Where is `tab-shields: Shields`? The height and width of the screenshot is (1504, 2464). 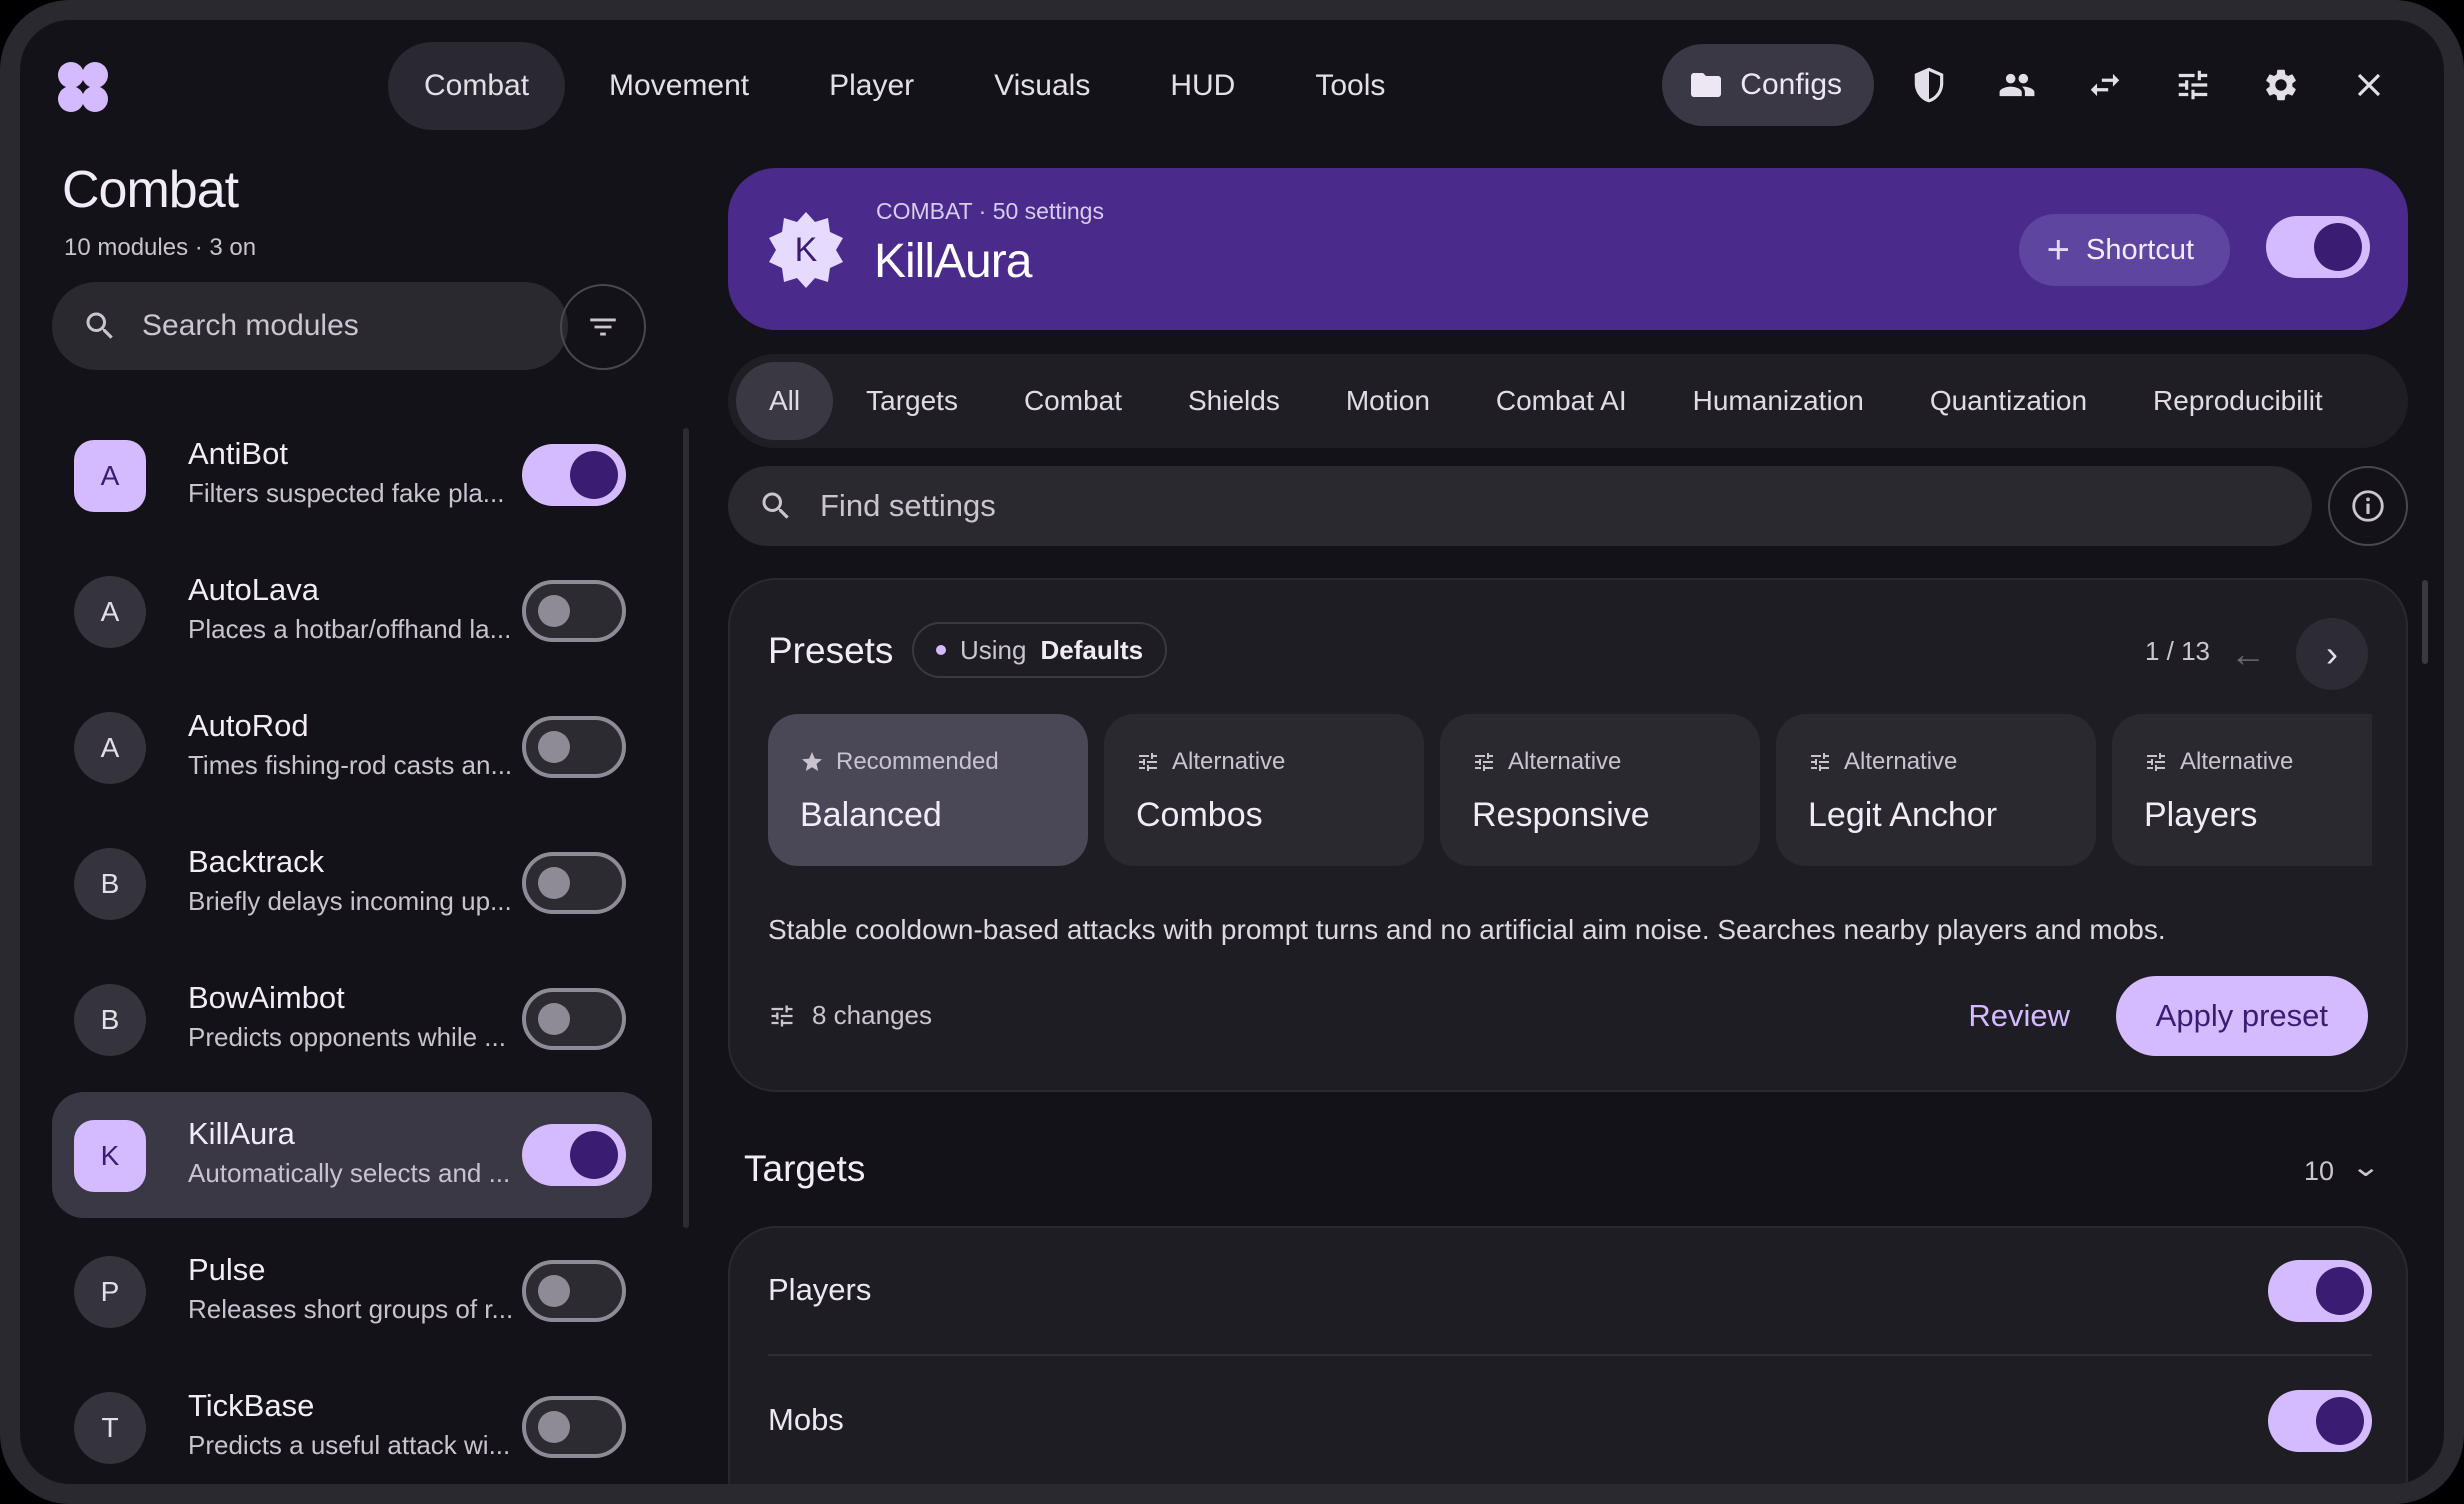 tab-shields: Shields is located at coordinates (1234, 401).